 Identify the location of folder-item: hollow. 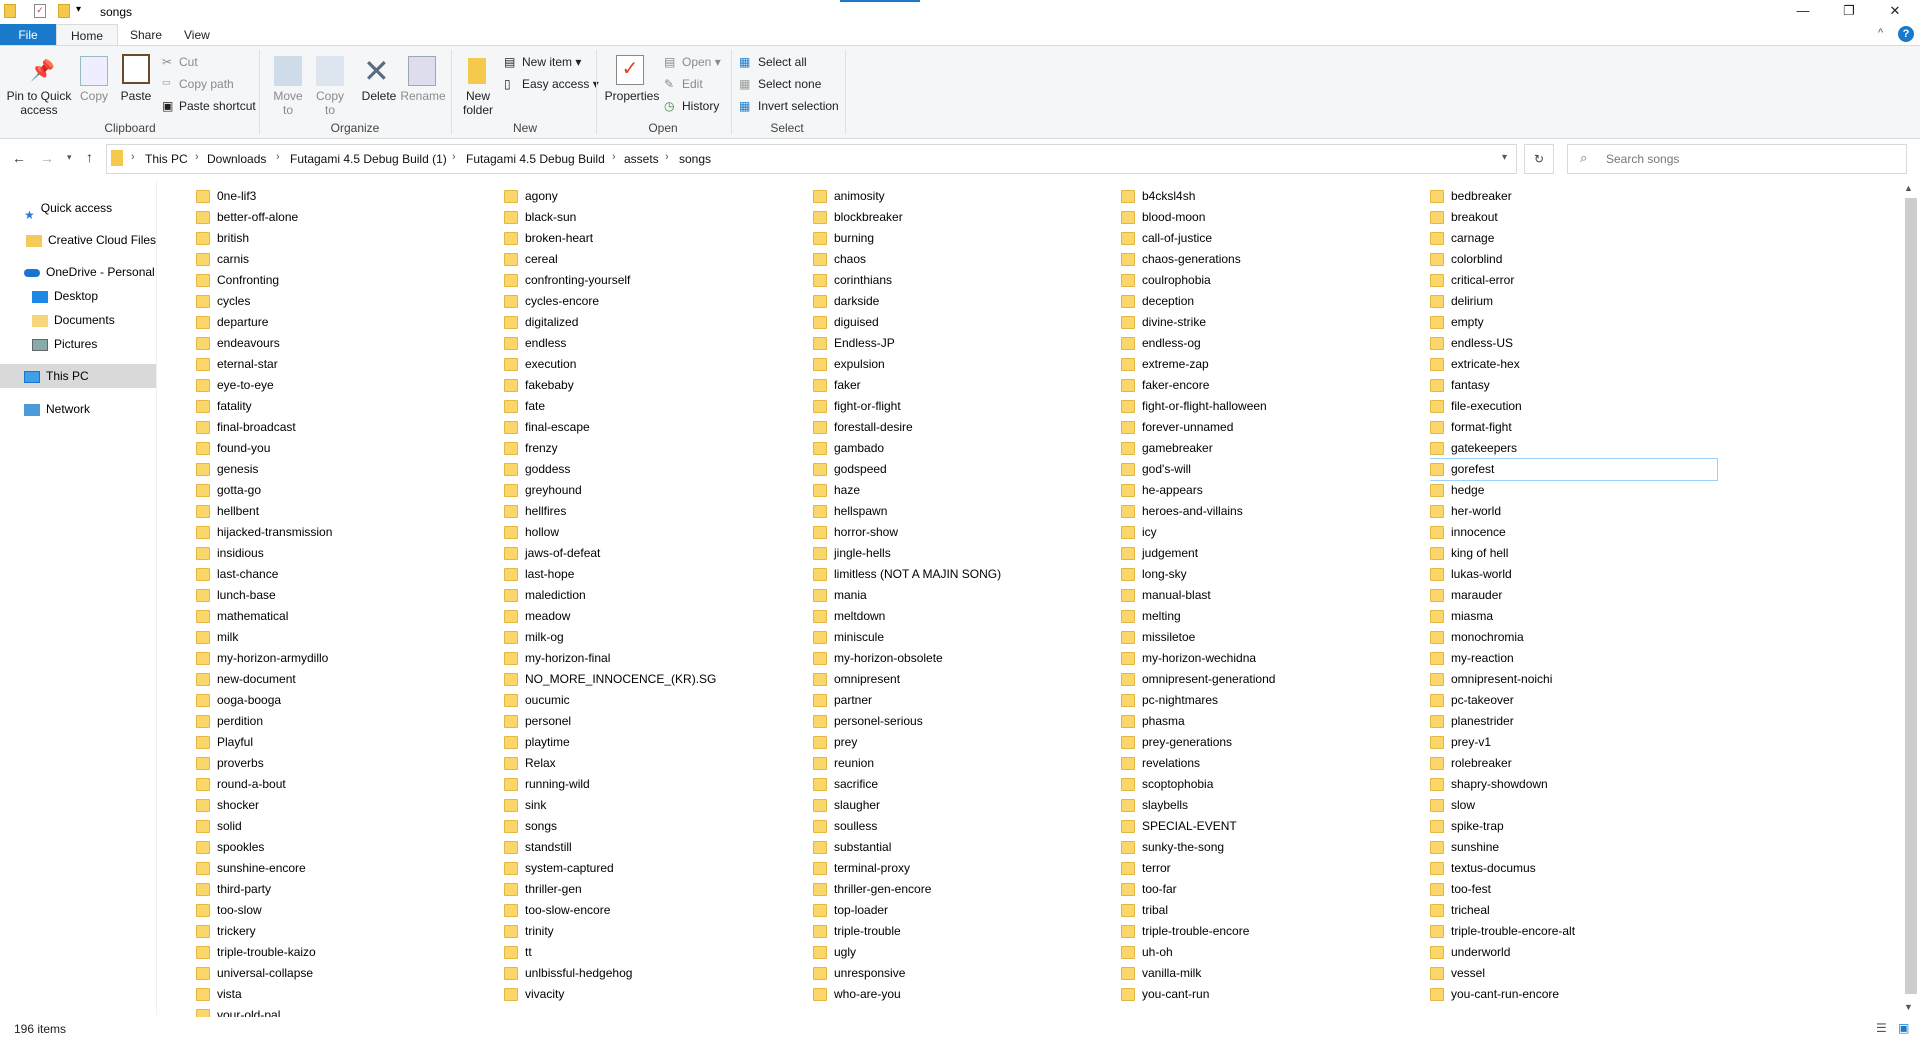
(654, 532).